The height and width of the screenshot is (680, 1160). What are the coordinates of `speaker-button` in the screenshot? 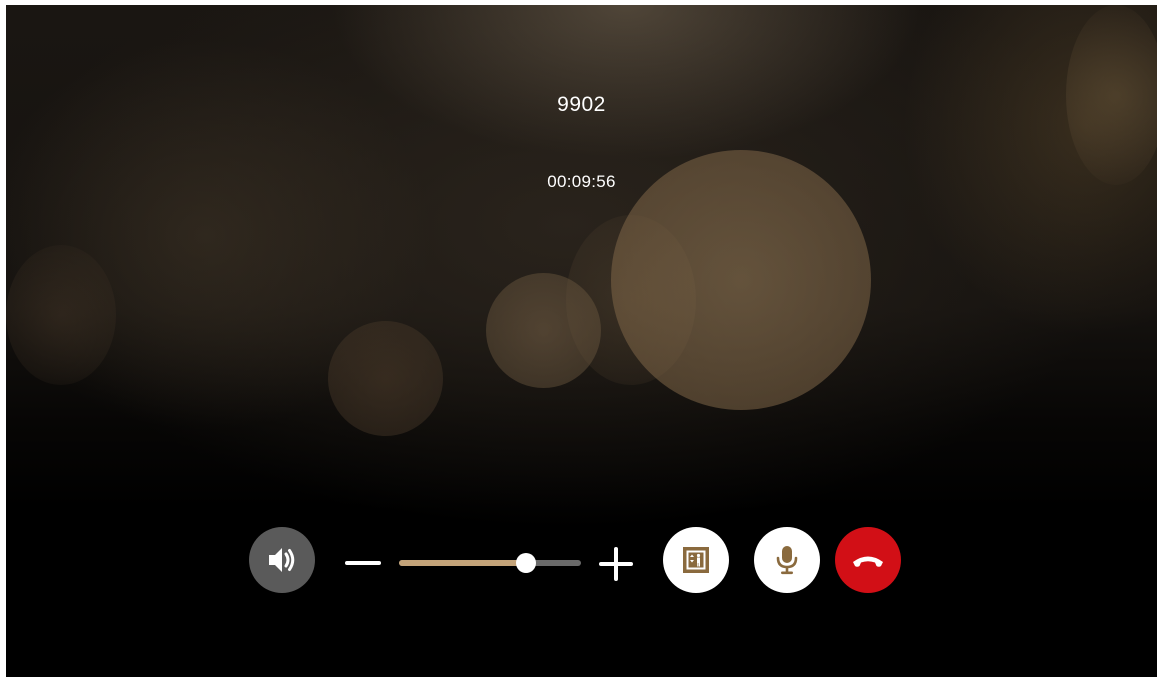 It's located at (282, 560).